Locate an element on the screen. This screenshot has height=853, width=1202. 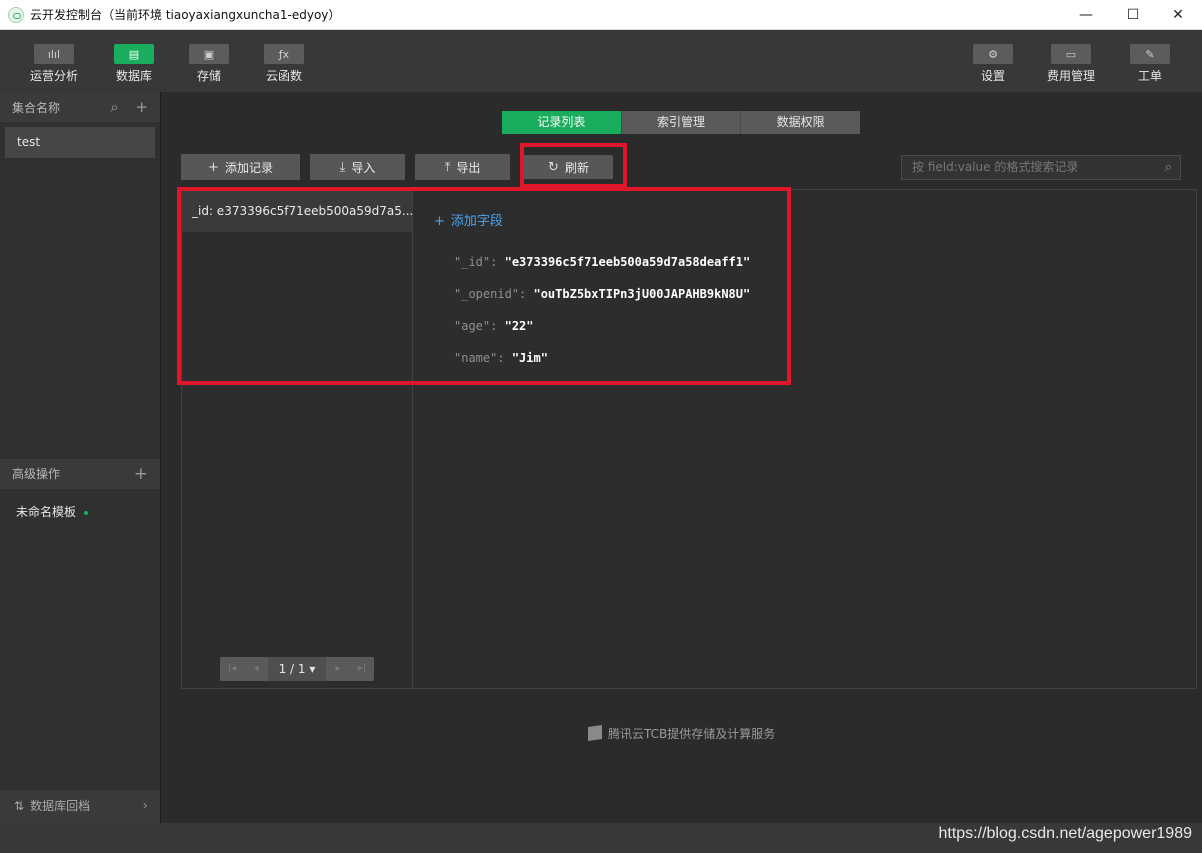
toolbar-analytics-label: 运营分析 is located at coordinates (53, 76).